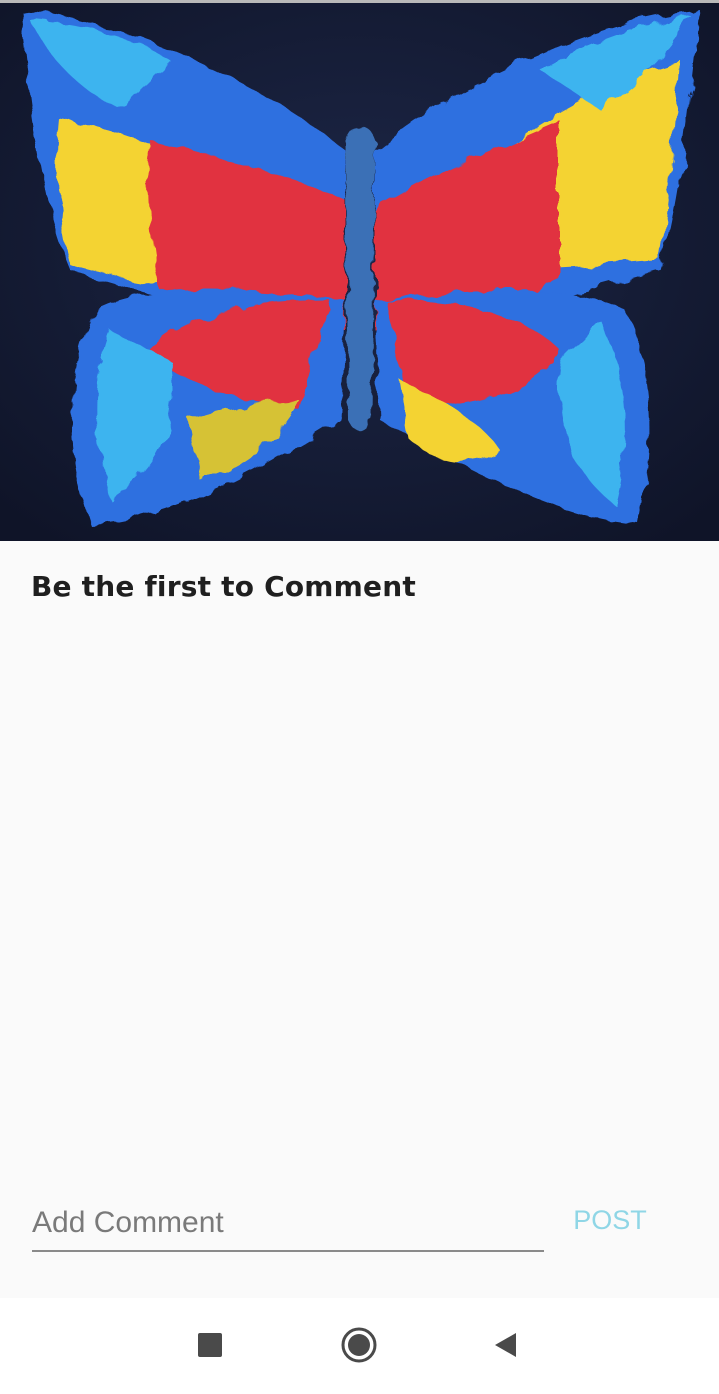  I want to click on home-button, so click(359, 1345).